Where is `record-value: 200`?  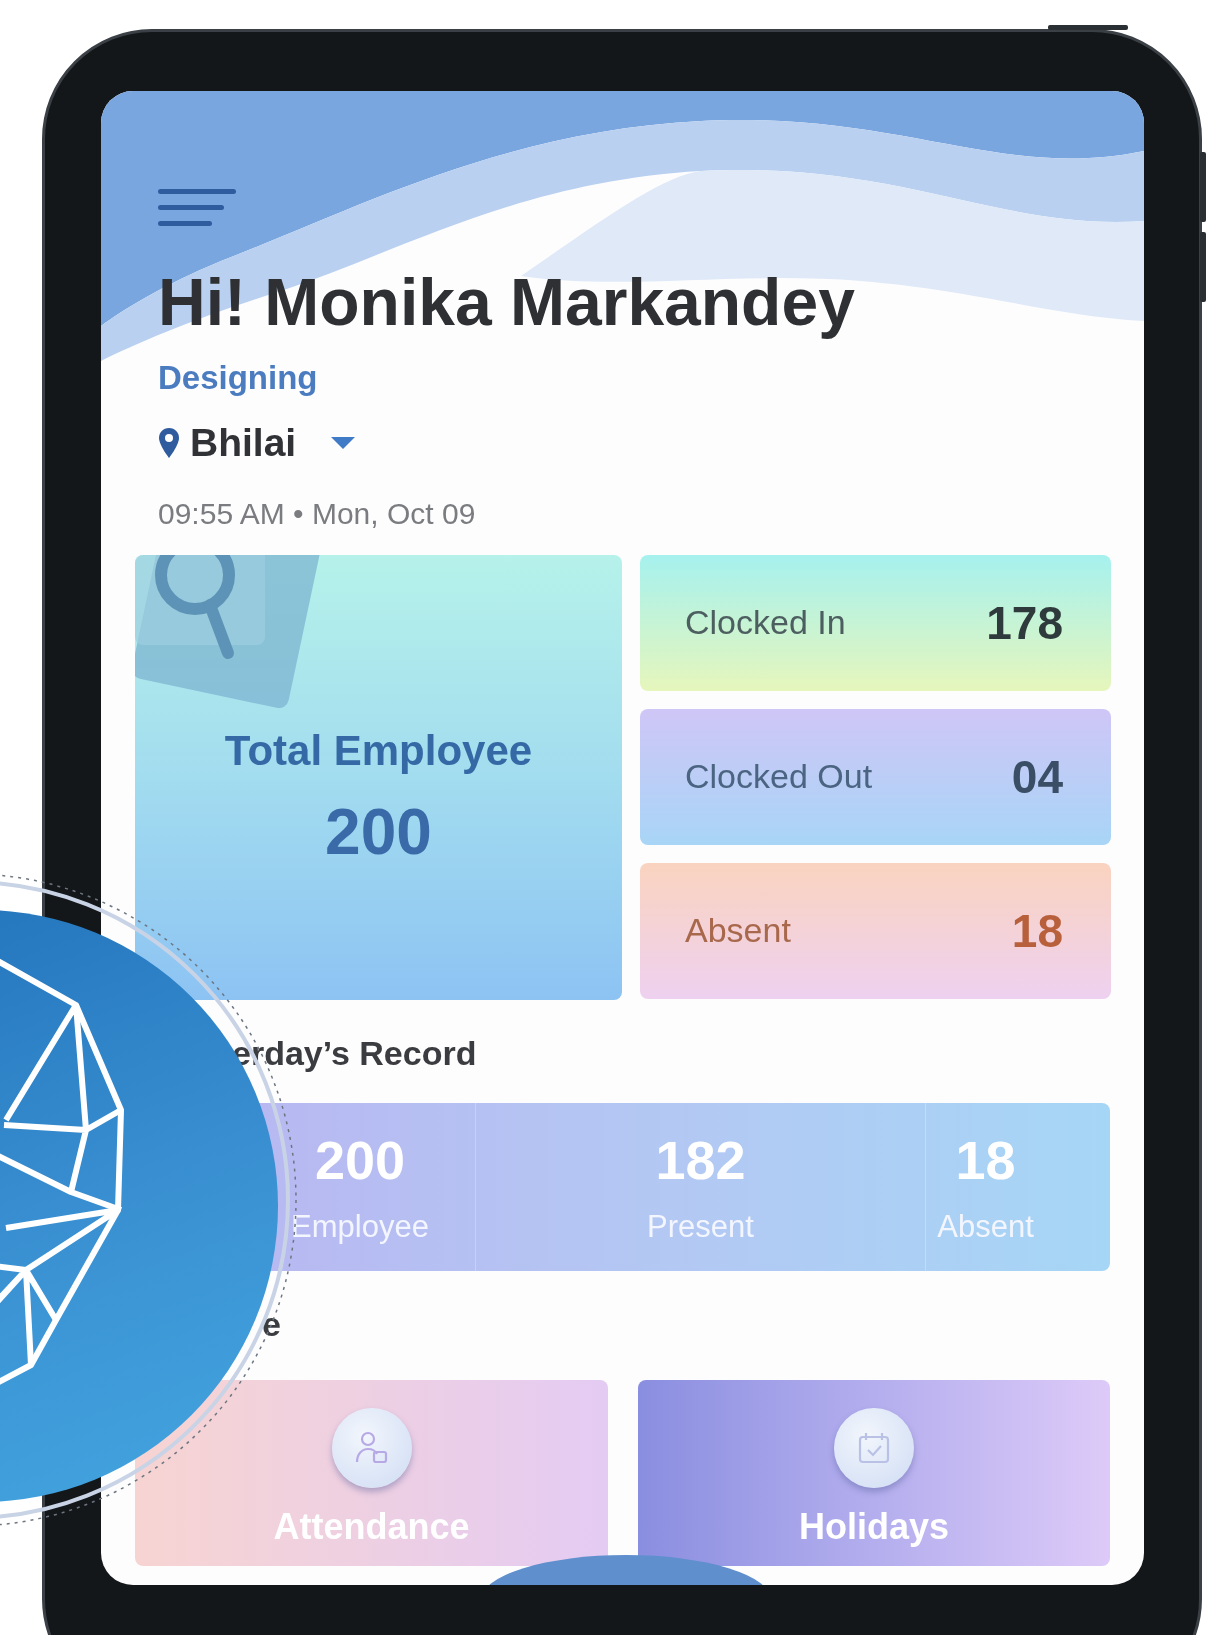 record-value: 200 is located at coordinates (360, 1159).